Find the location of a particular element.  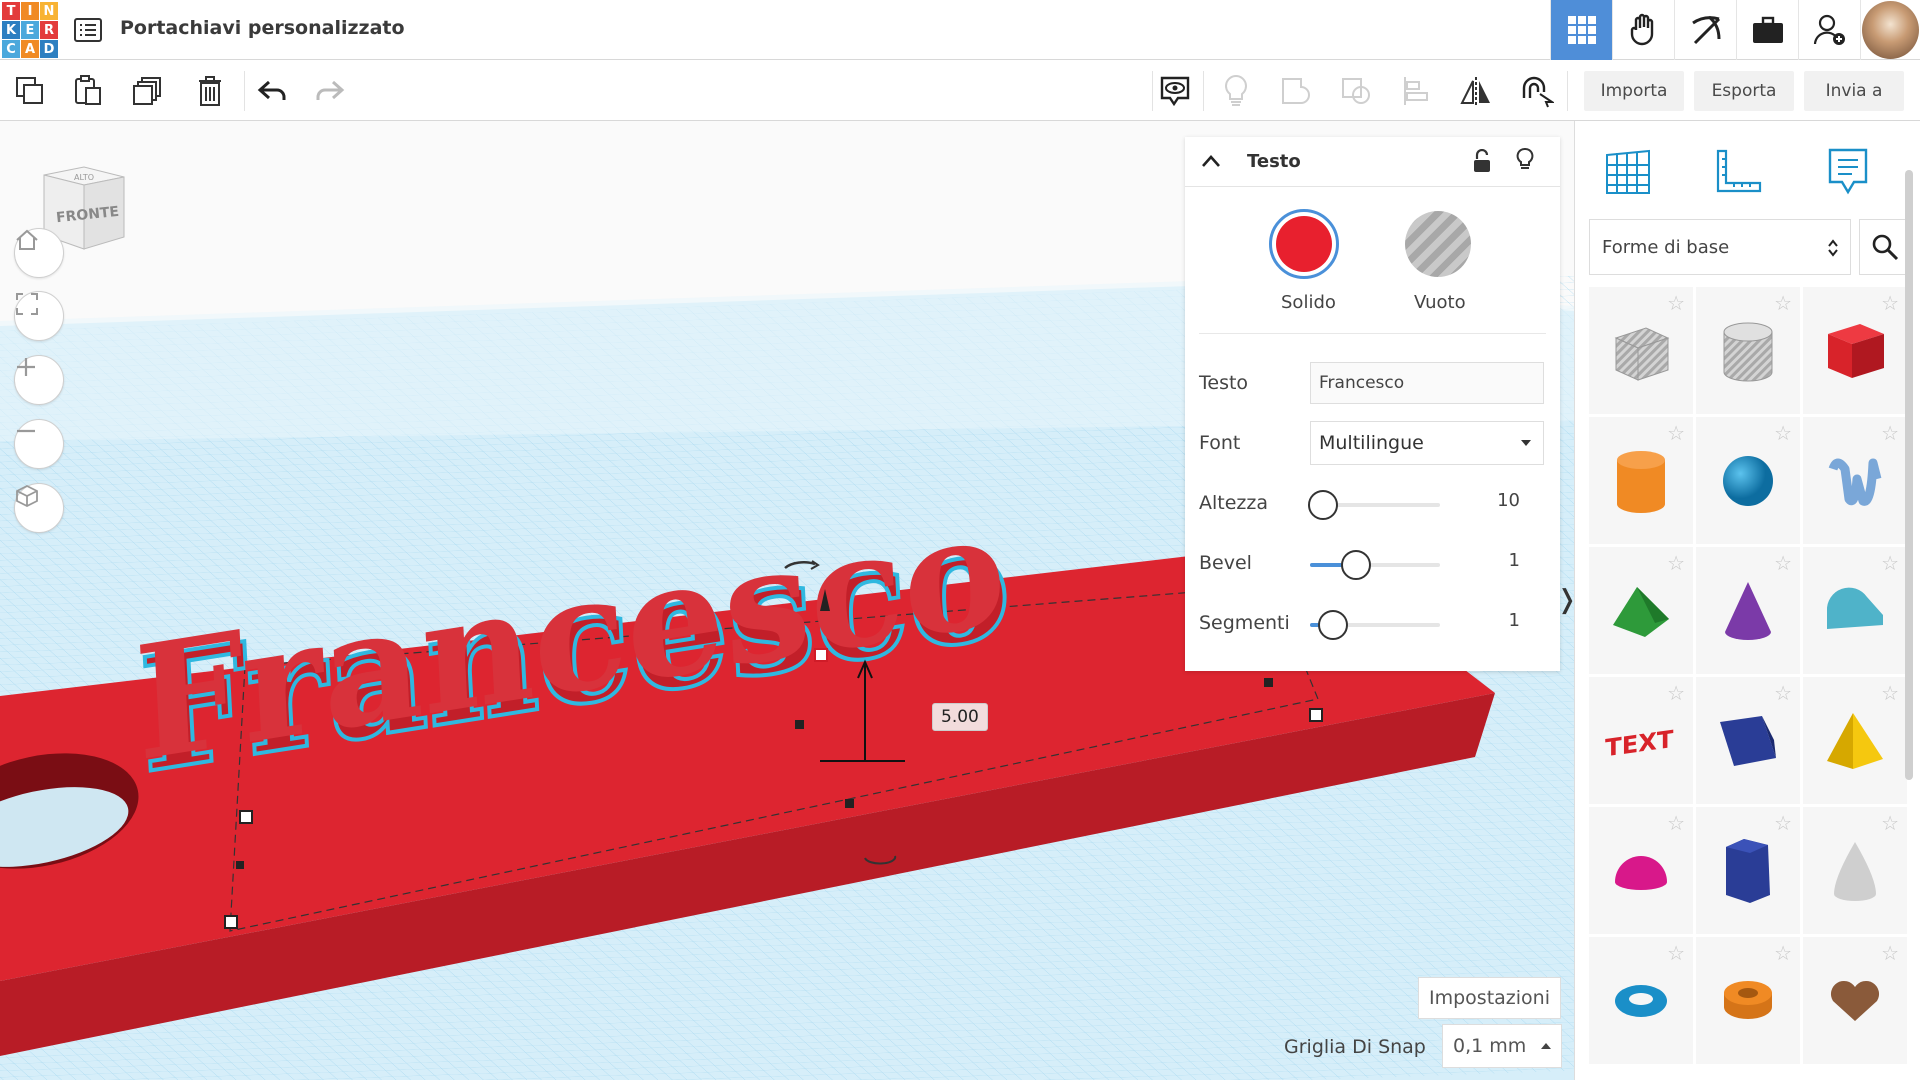

shape-paraboloid: ☆ is located at coordinates (1855, 870).